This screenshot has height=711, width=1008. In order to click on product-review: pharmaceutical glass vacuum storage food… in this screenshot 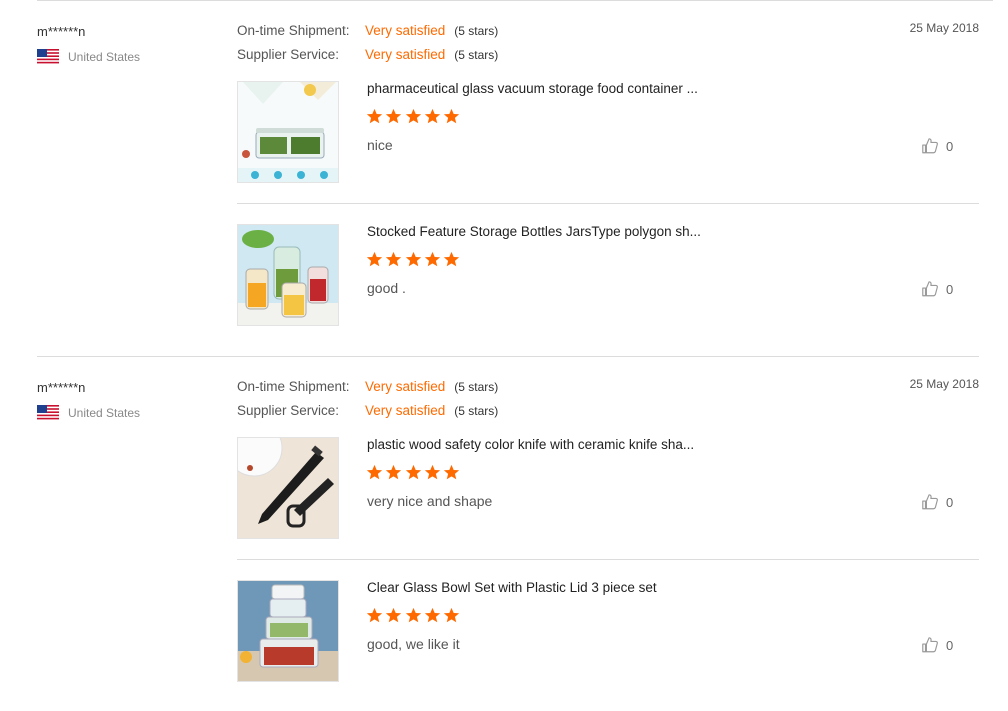, I will do `click(608, 142)`.